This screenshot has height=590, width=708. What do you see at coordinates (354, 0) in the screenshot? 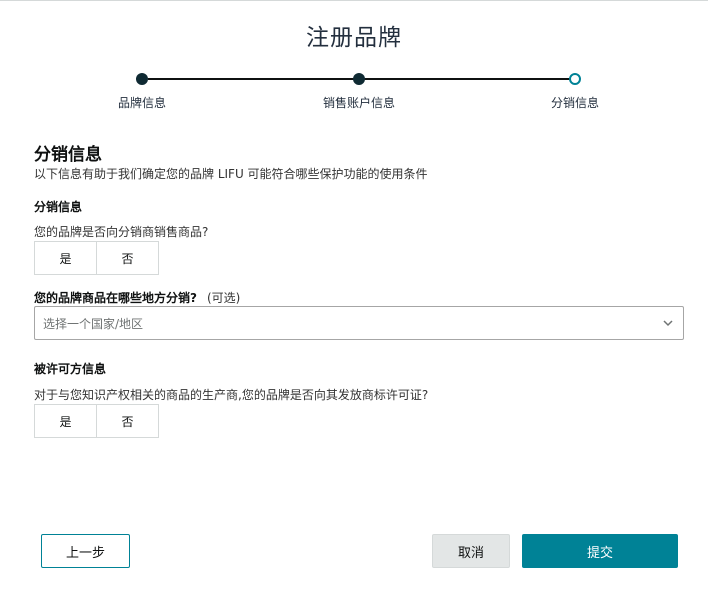
I see `top-divider` at bounding box center [354, 0].